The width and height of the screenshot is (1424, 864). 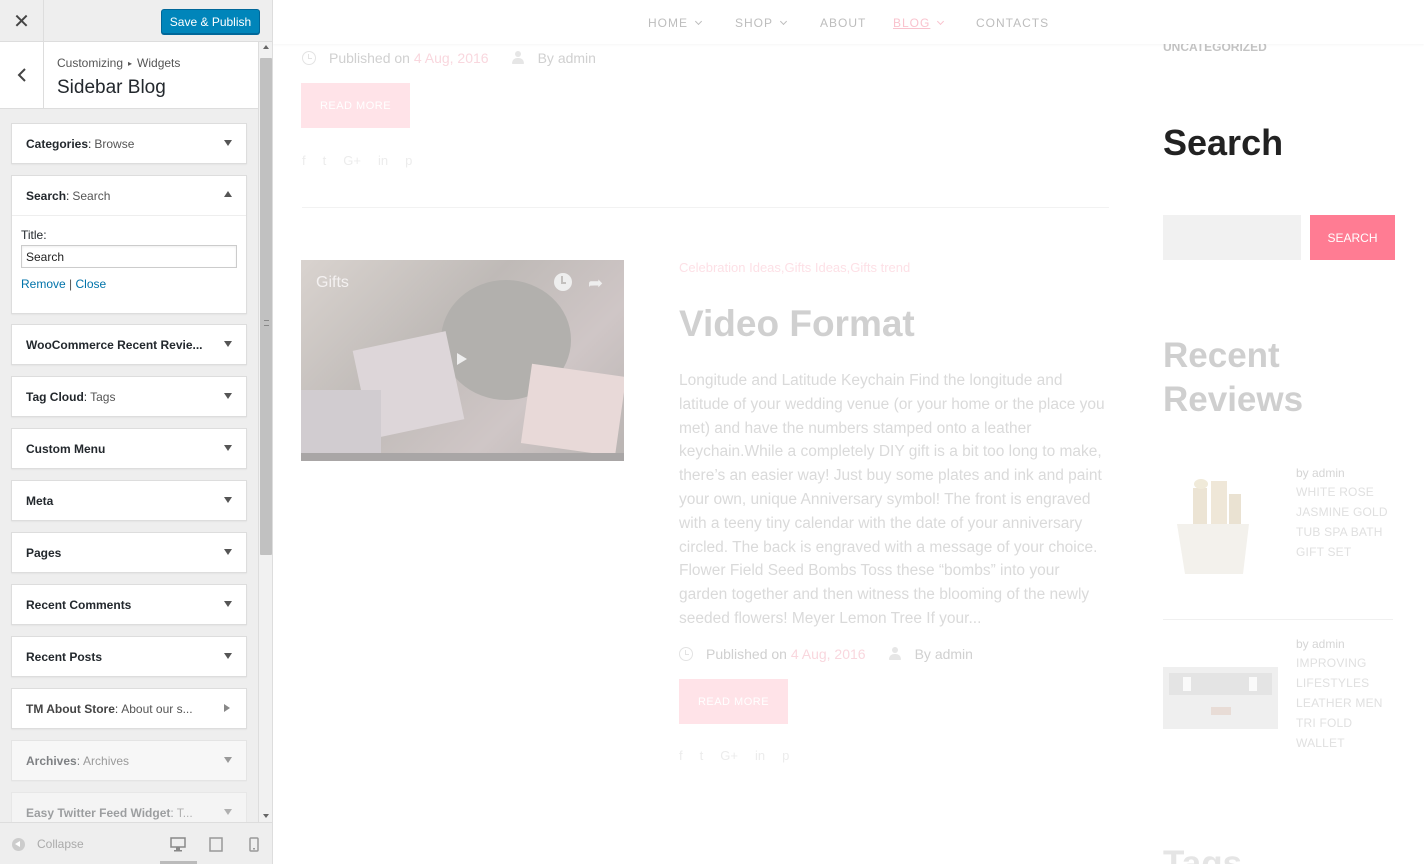 What do you see at coordinates (22, 21) in the screenshot?
I see `close-customizer-button: ✕` at bounding box center [22, 21].